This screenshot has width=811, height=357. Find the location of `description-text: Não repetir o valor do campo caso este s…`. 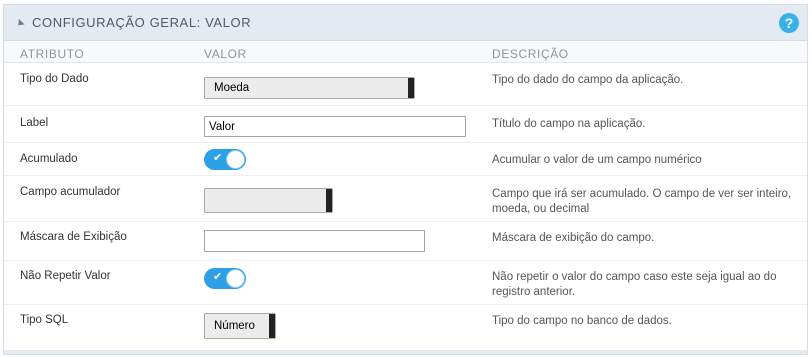

description-text: Não repetir o valor do campo caso este s… is located at coordinates (634, 284).